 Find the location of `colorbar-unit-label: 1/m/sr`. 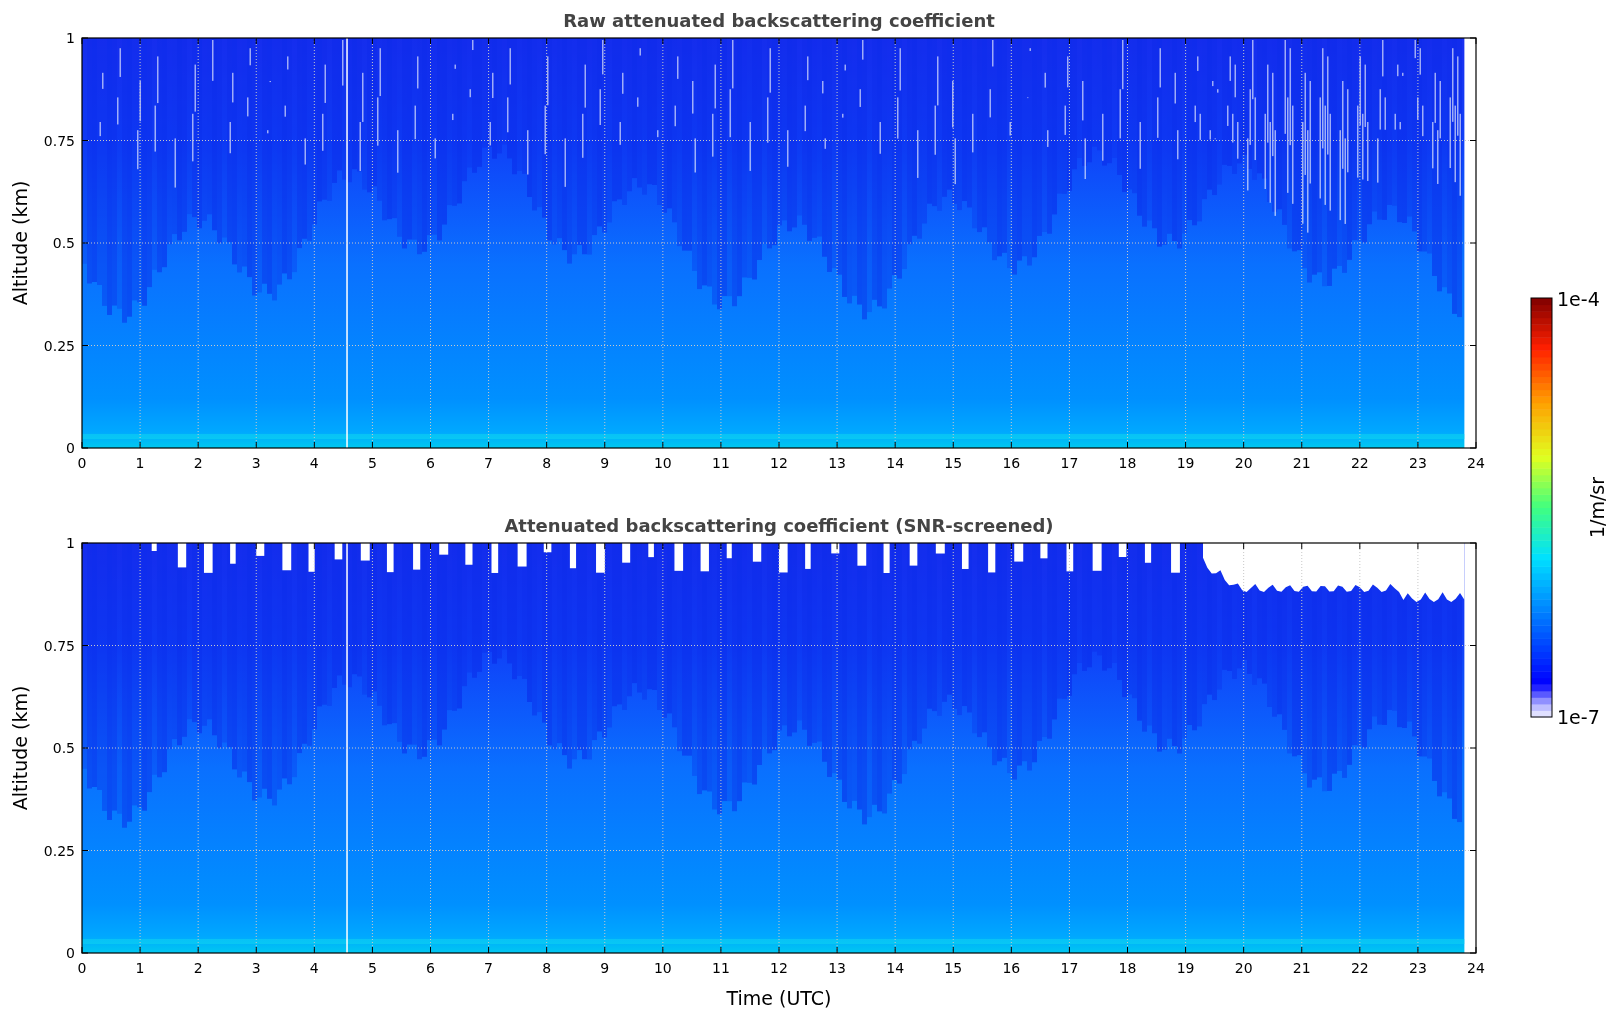

colorbar-unit-label: 1/m/sr is located at coordinates (1597, 507).